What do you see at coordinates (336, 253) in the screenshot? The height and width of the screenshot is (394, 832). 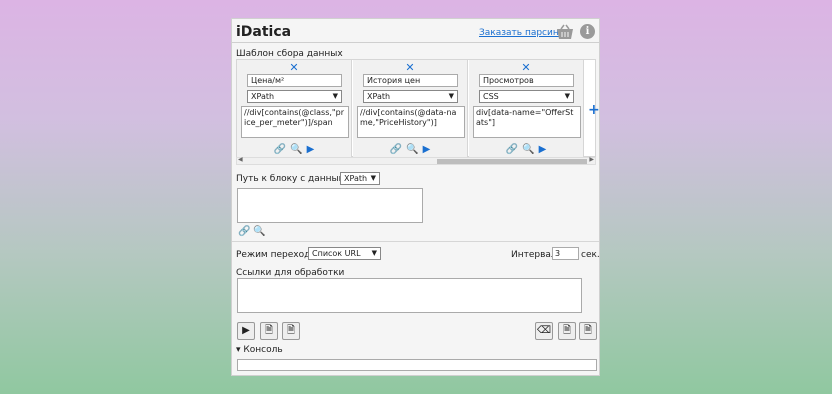 I see `mode-value: Список URL` at bounding box center [336, 253].